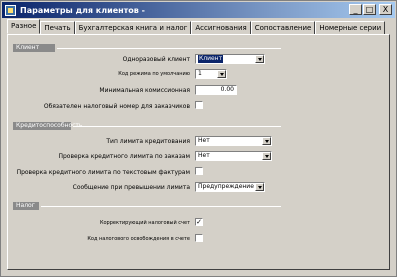 The image size is (397, 277). I want to click on limit-type-label: Тип лимита кредитования, so click(148, 141).